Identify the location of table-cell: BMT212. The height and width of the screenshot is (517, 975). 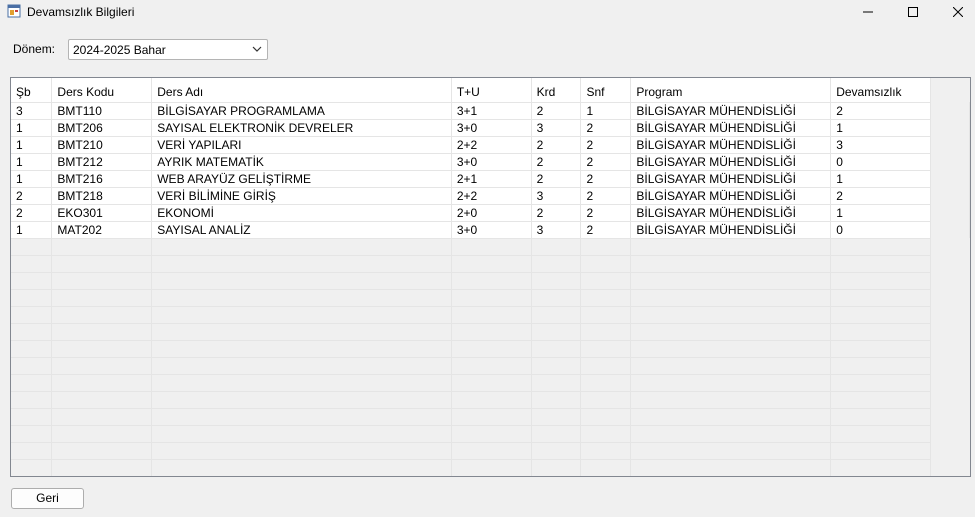
(102, 162).